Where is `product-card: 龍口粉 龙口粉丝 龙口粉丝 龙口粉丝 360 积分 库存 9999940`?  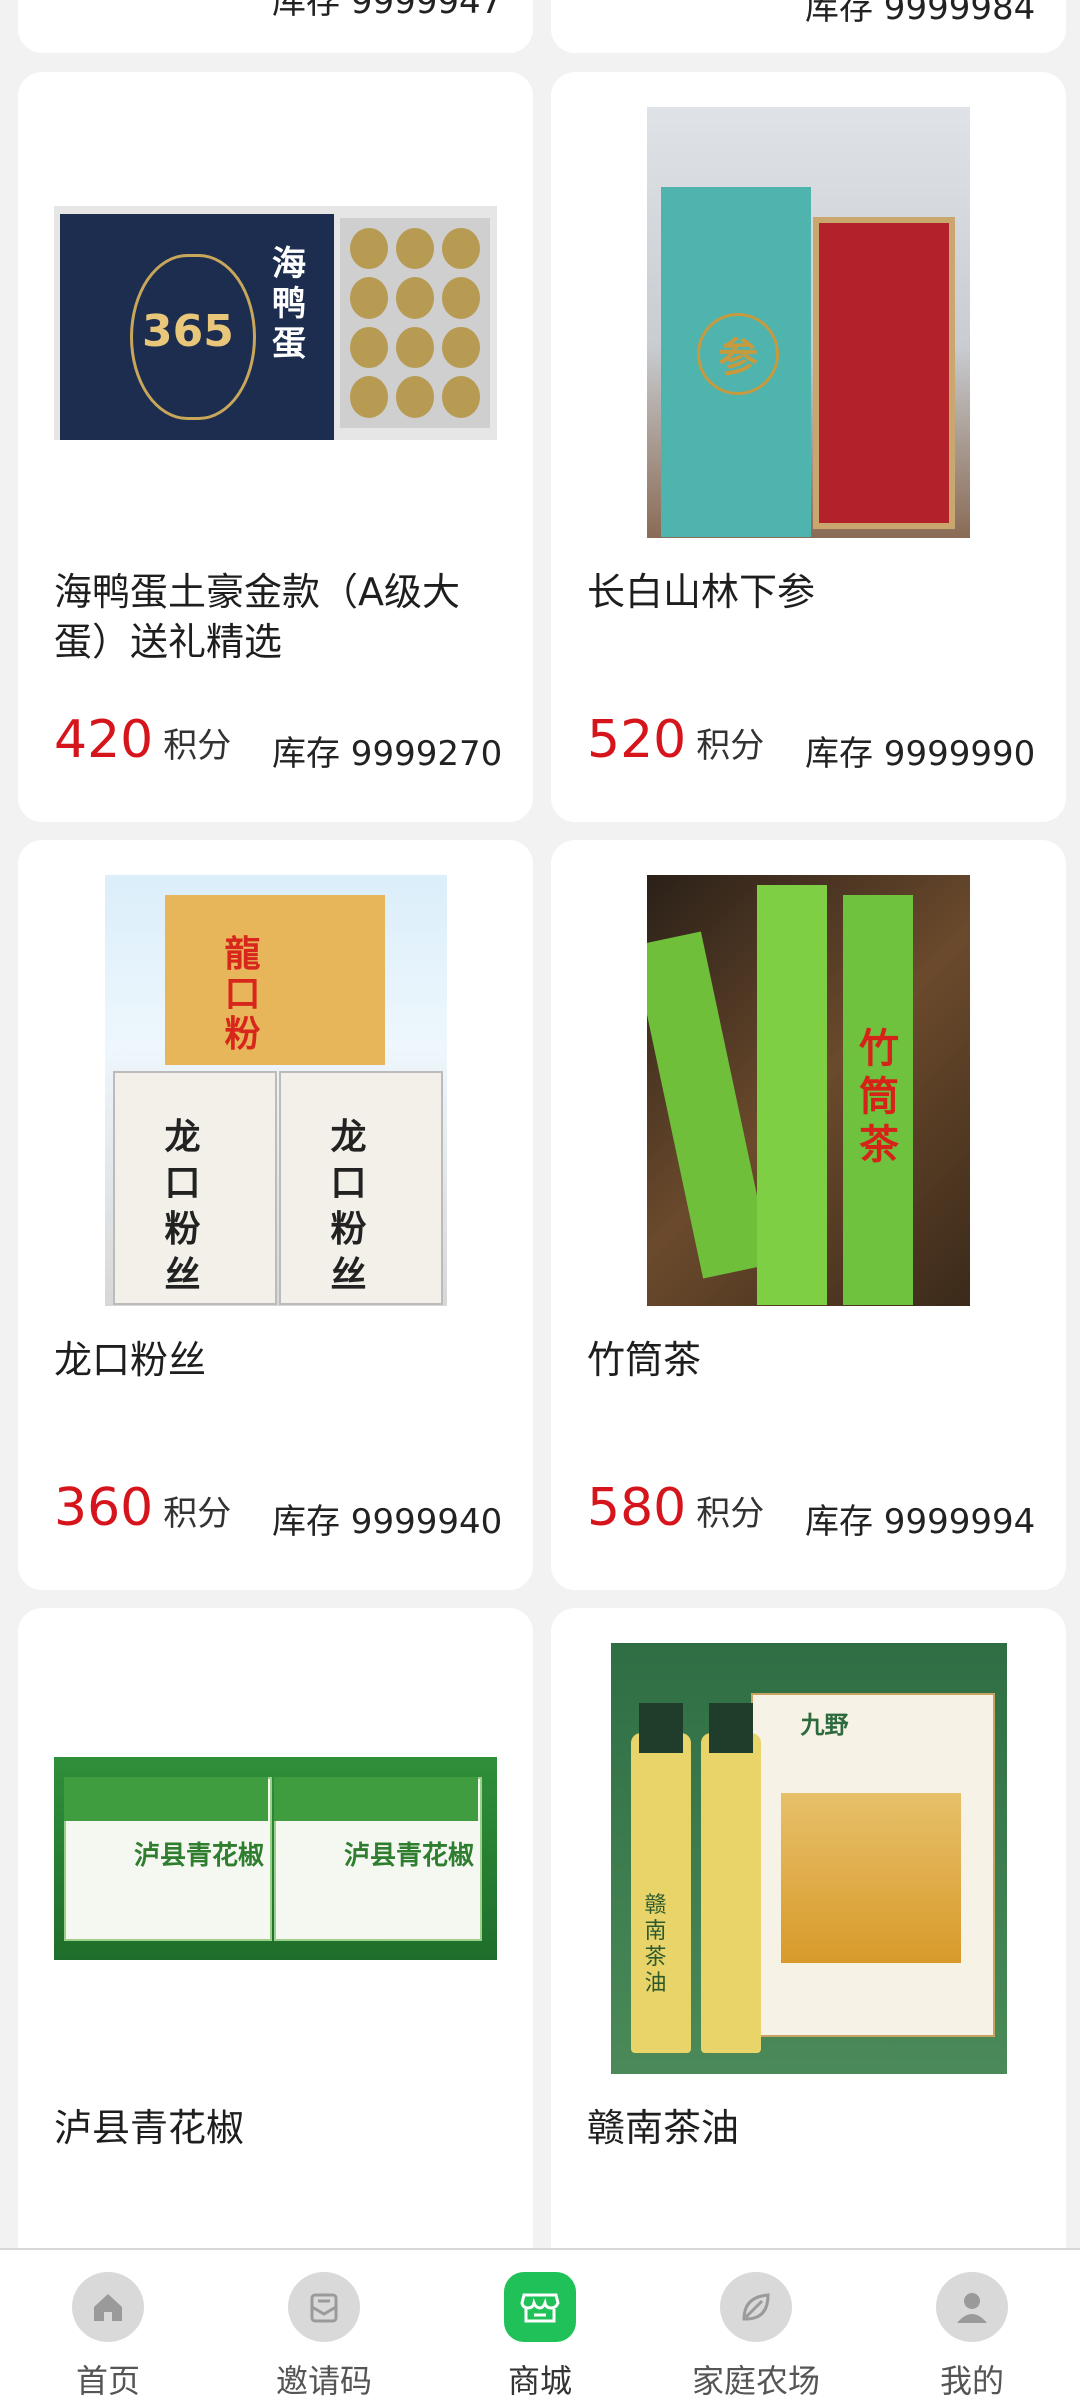
product-card: 龍口粉 龙口粉丝 龙口粉丝 龙口粉丝 360 积分 库存 9999940 is located at coordinates (275, 1215).